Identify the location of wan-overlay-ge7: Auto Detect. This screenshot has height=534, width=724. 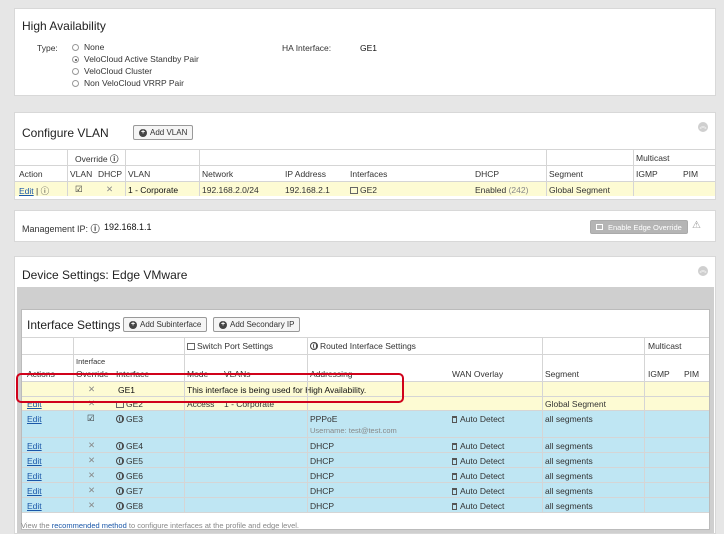
(478, 491).